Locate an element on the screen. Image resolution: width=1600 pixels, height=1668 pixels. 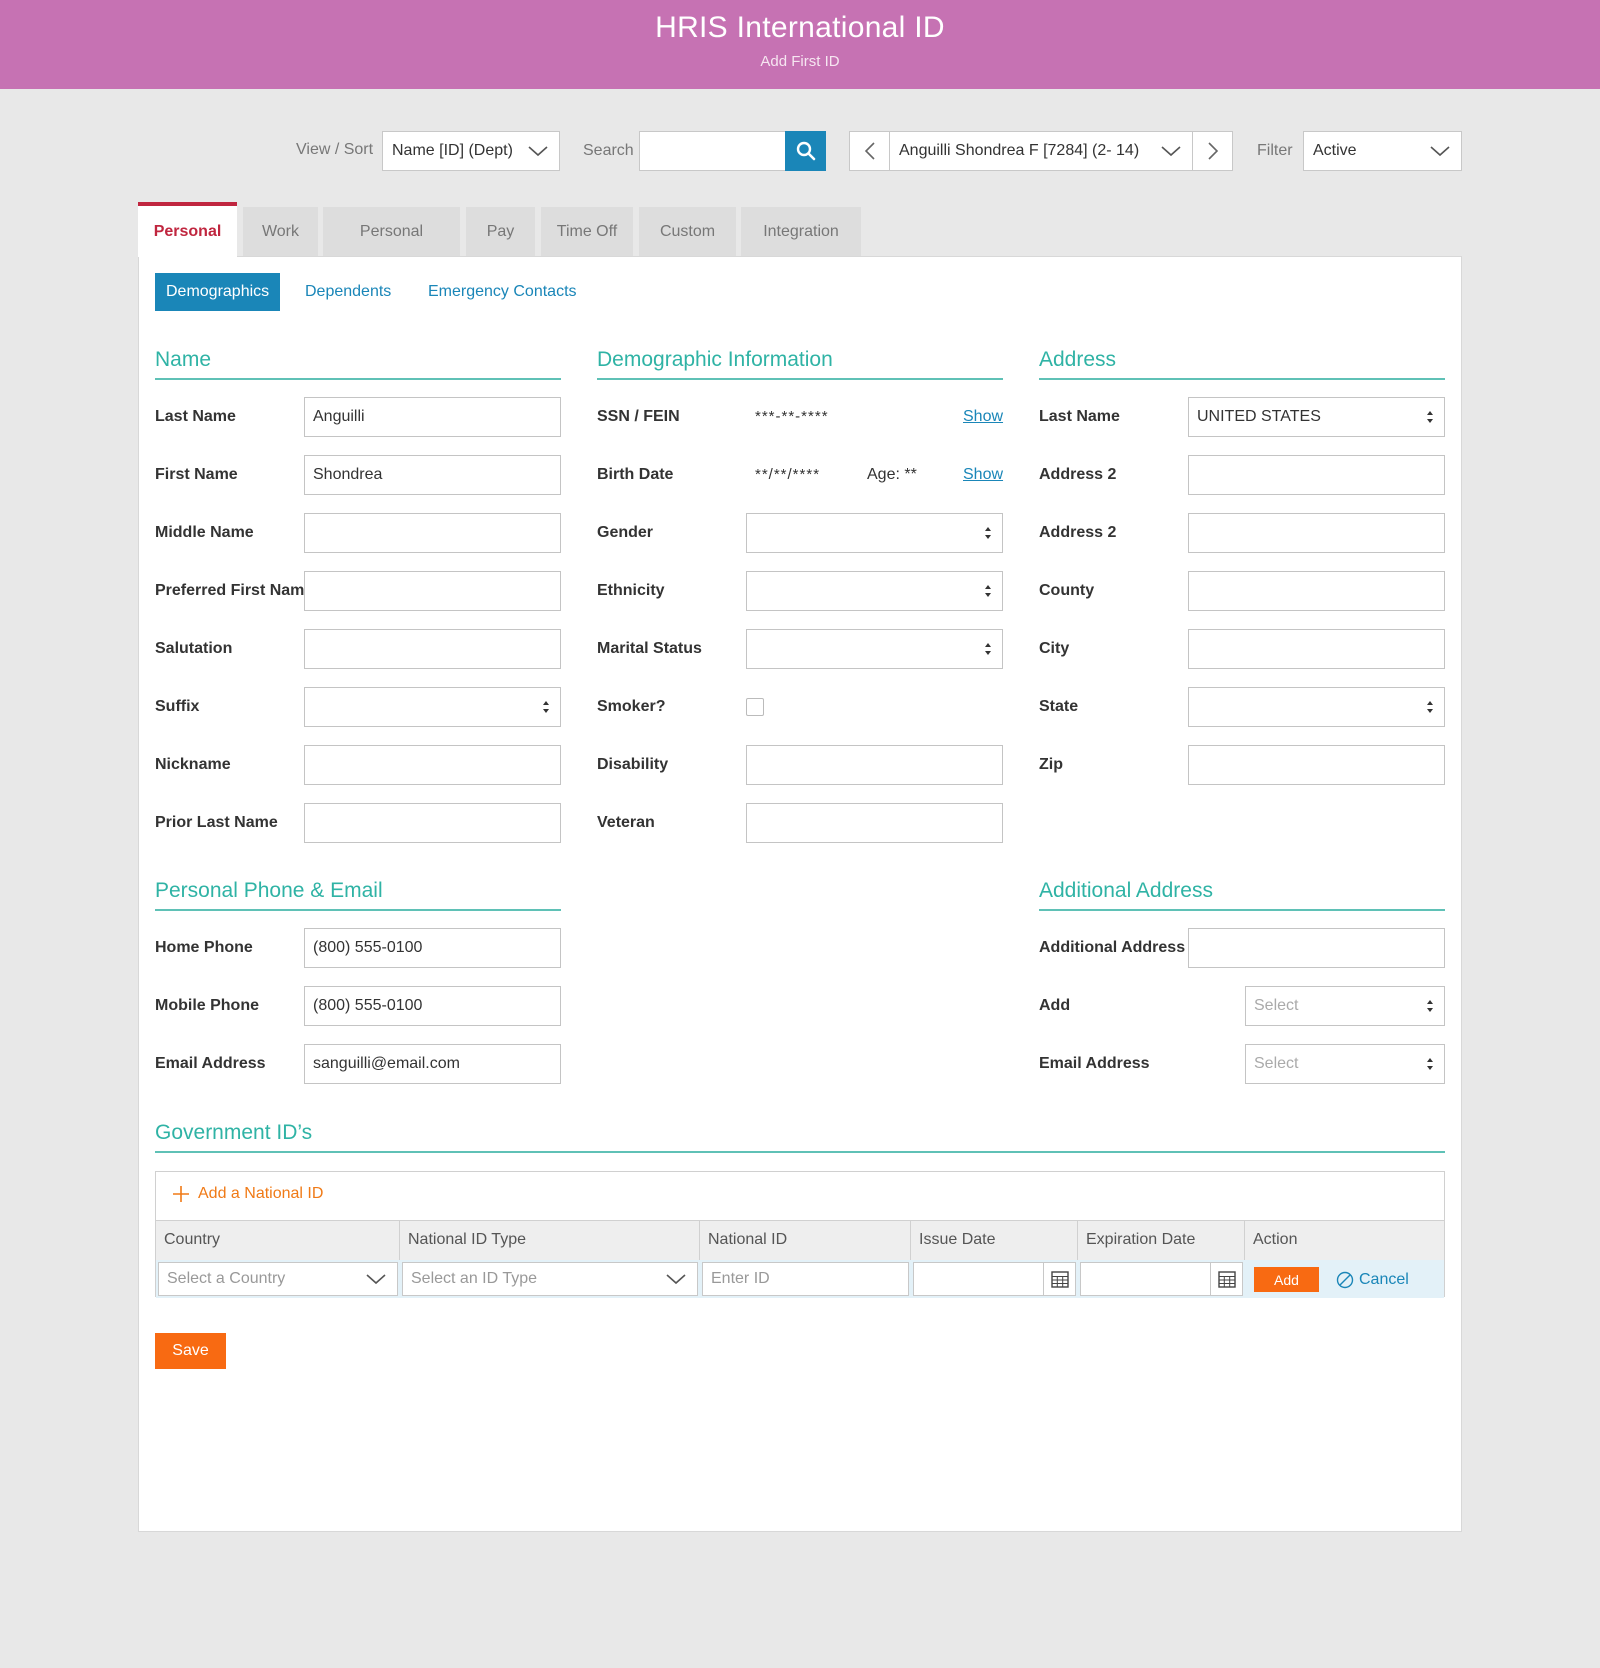
next-employee-button is located at coordinates (1212, 151).